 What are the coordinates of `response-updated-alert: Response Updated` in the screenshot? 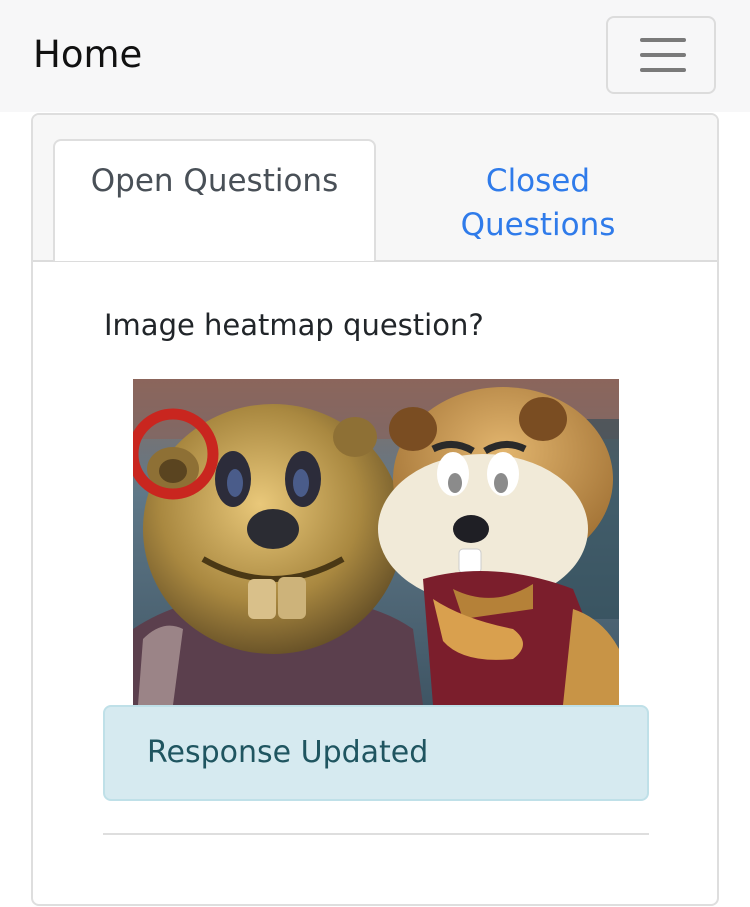 It's located at (376, 753).